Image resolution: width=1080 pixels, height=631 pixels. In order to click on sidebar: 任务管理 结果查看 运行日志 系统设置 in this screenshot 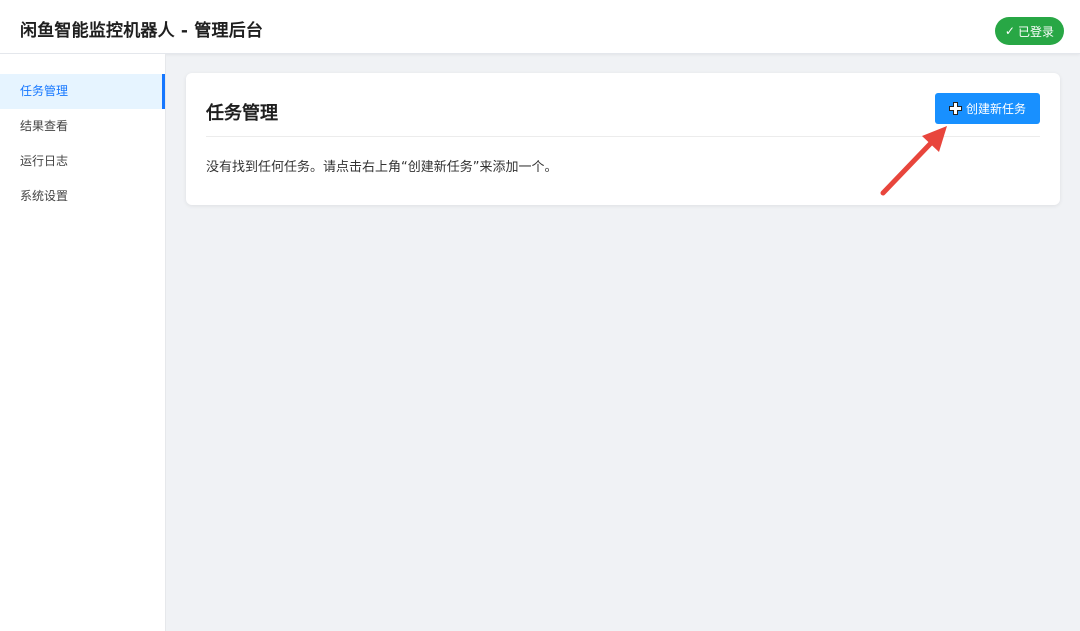, I will do `click(83, 342)`.